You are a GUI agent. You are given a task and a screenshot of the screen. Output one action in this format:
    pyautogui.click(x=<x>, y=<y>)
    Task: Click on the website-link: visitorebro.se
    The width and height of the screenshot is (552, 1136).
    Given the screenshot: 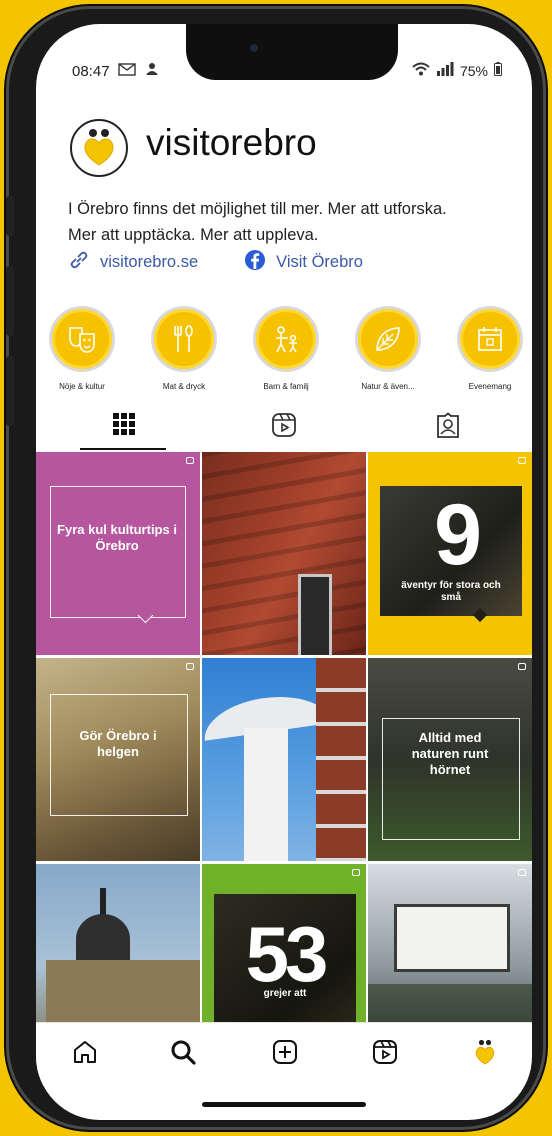 What is the action you would take?
    pyautogui.click(x=133, y=262)
    